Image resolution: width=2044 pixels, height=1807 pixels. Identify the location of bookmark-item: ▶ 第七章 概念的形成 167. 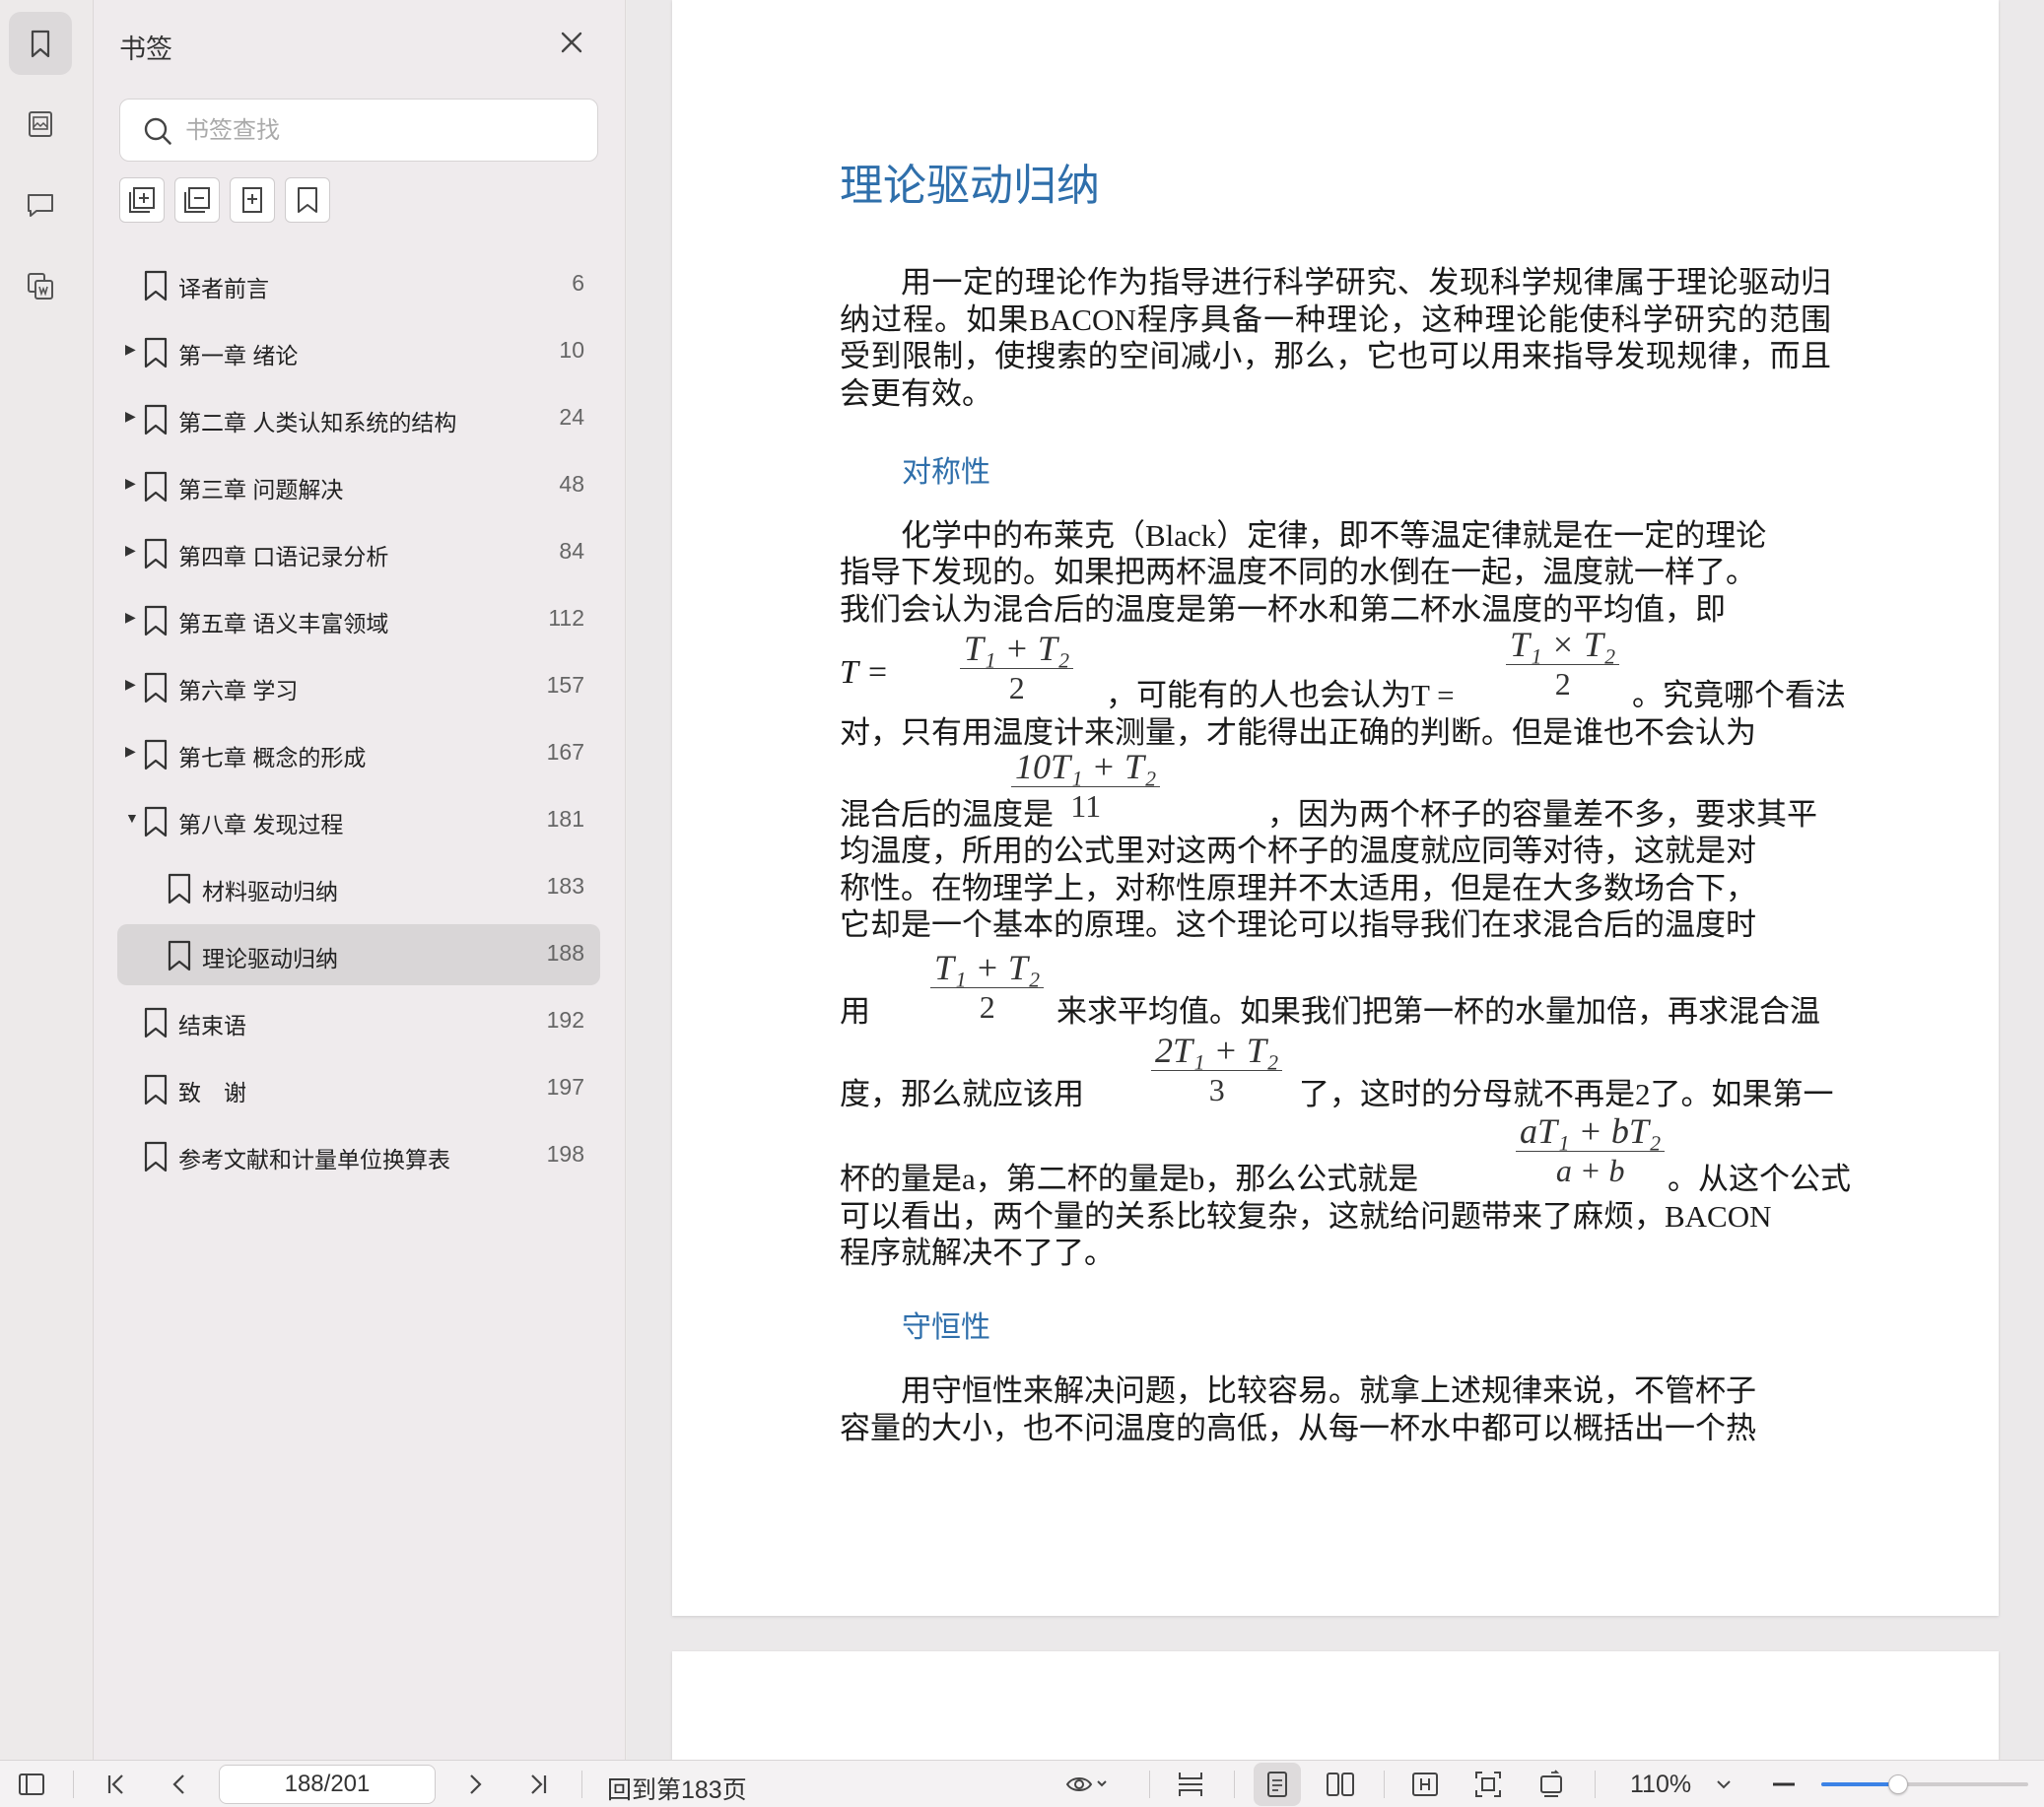
(358, 753).